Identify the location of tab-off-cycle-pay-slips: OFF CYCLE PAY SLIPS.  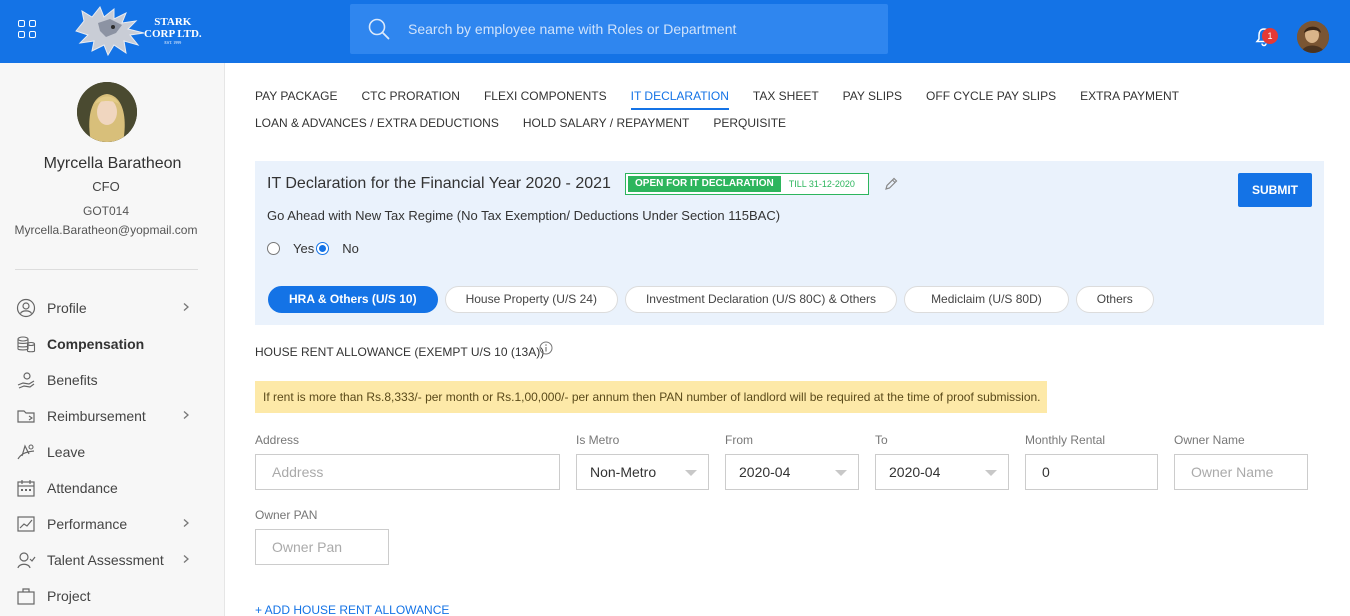
(991, 98).